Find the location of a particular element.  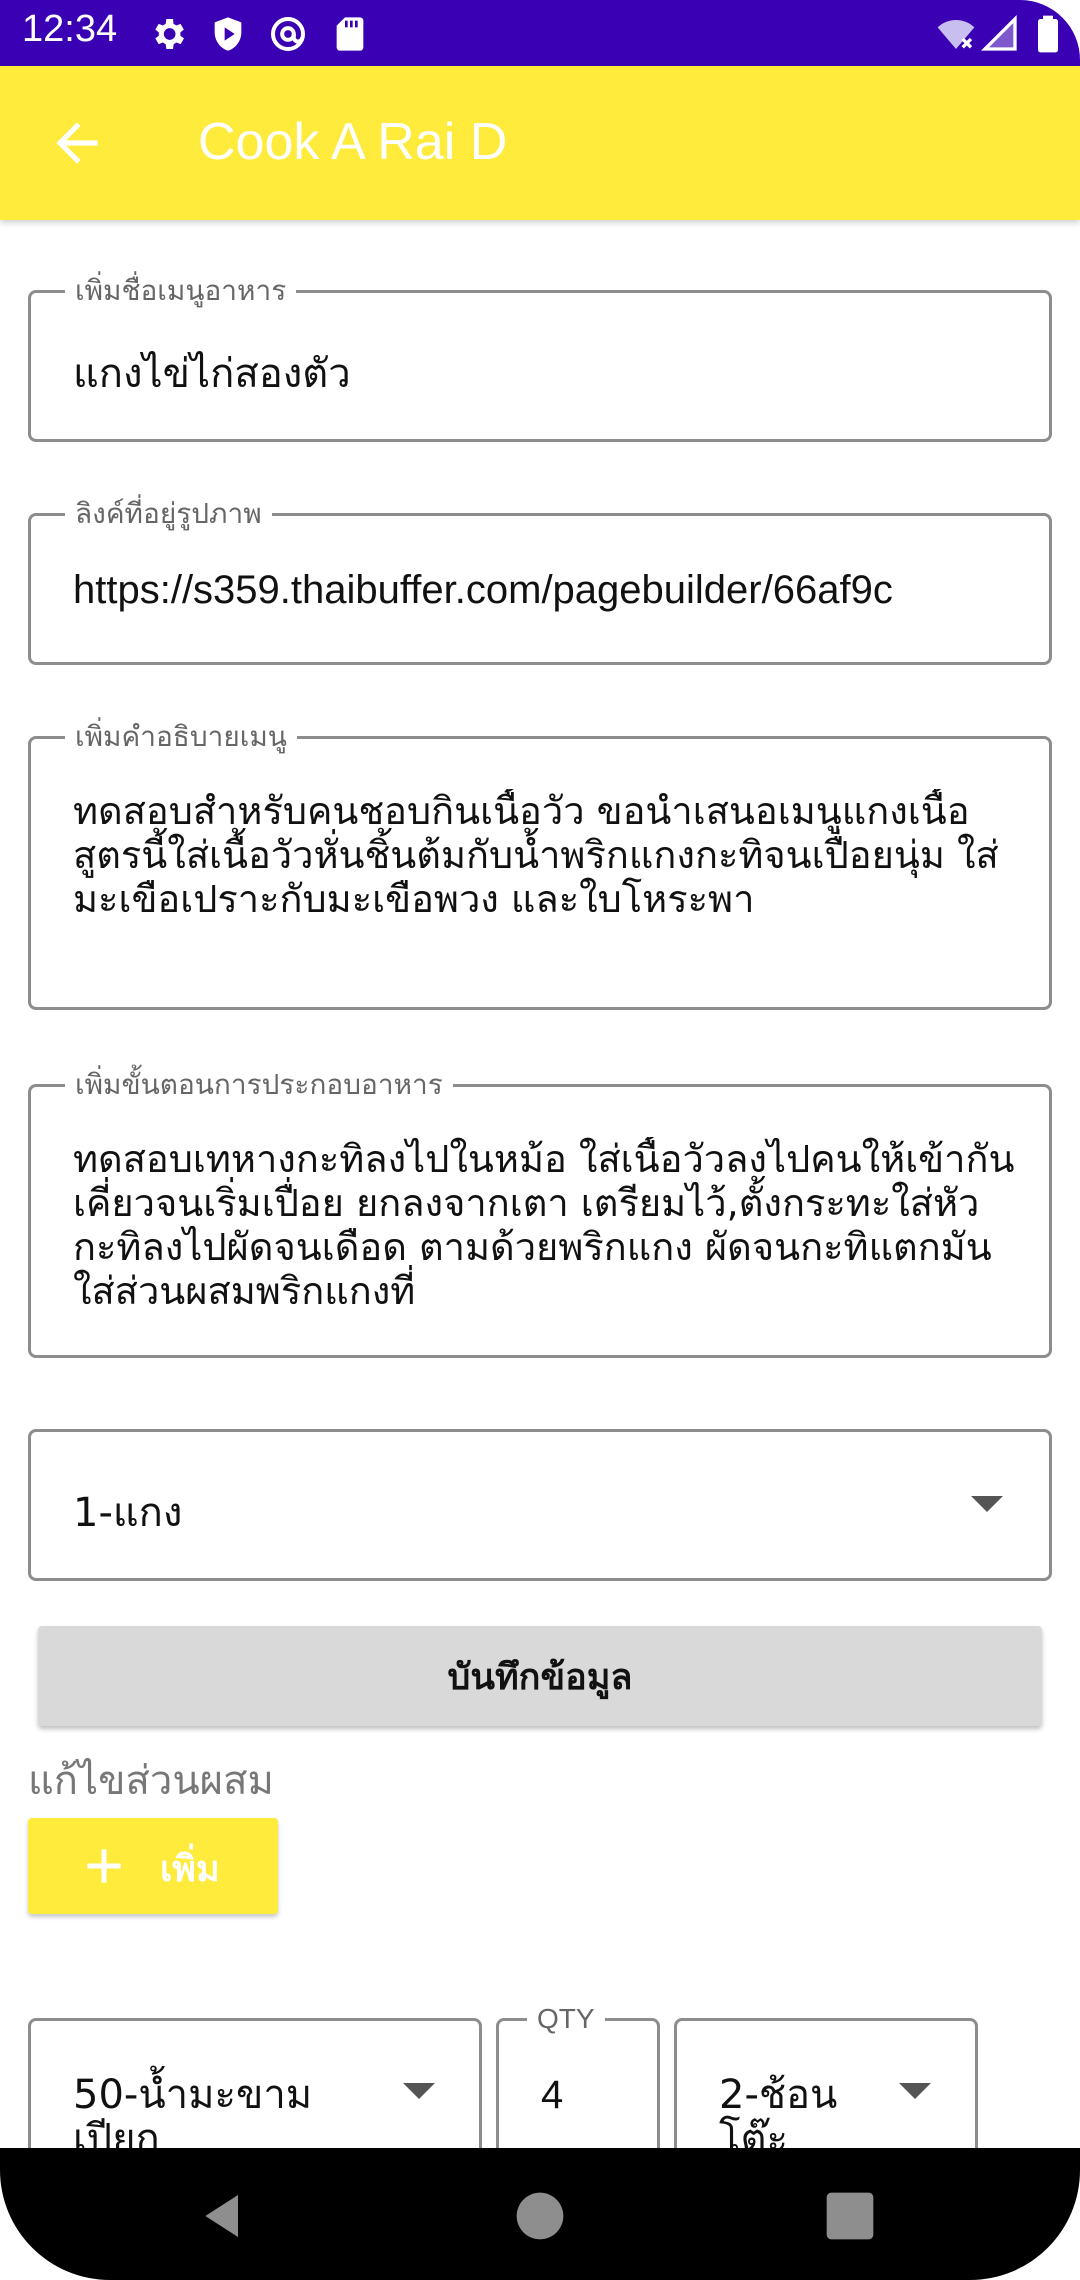

steps-label: เพิ่มขั้นตอนการประกอบอาหาร is located at coordinates (259, 1085).